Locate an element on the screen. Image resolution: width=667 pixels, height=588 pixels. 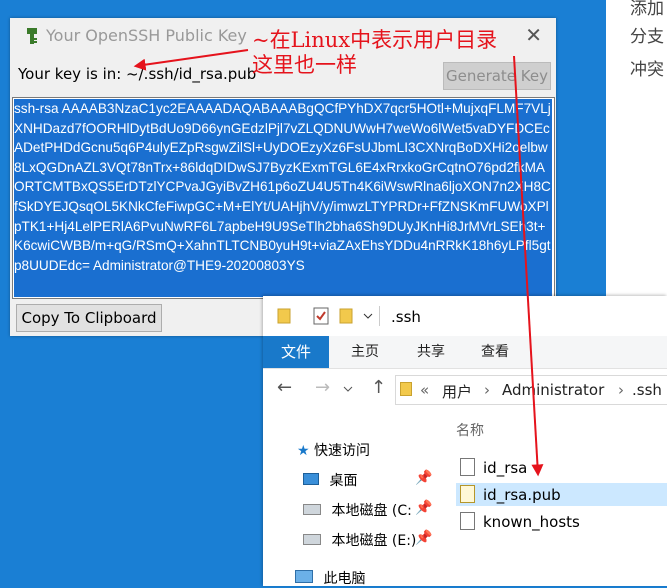
desktop-icon is located at coordinates (311, 479).